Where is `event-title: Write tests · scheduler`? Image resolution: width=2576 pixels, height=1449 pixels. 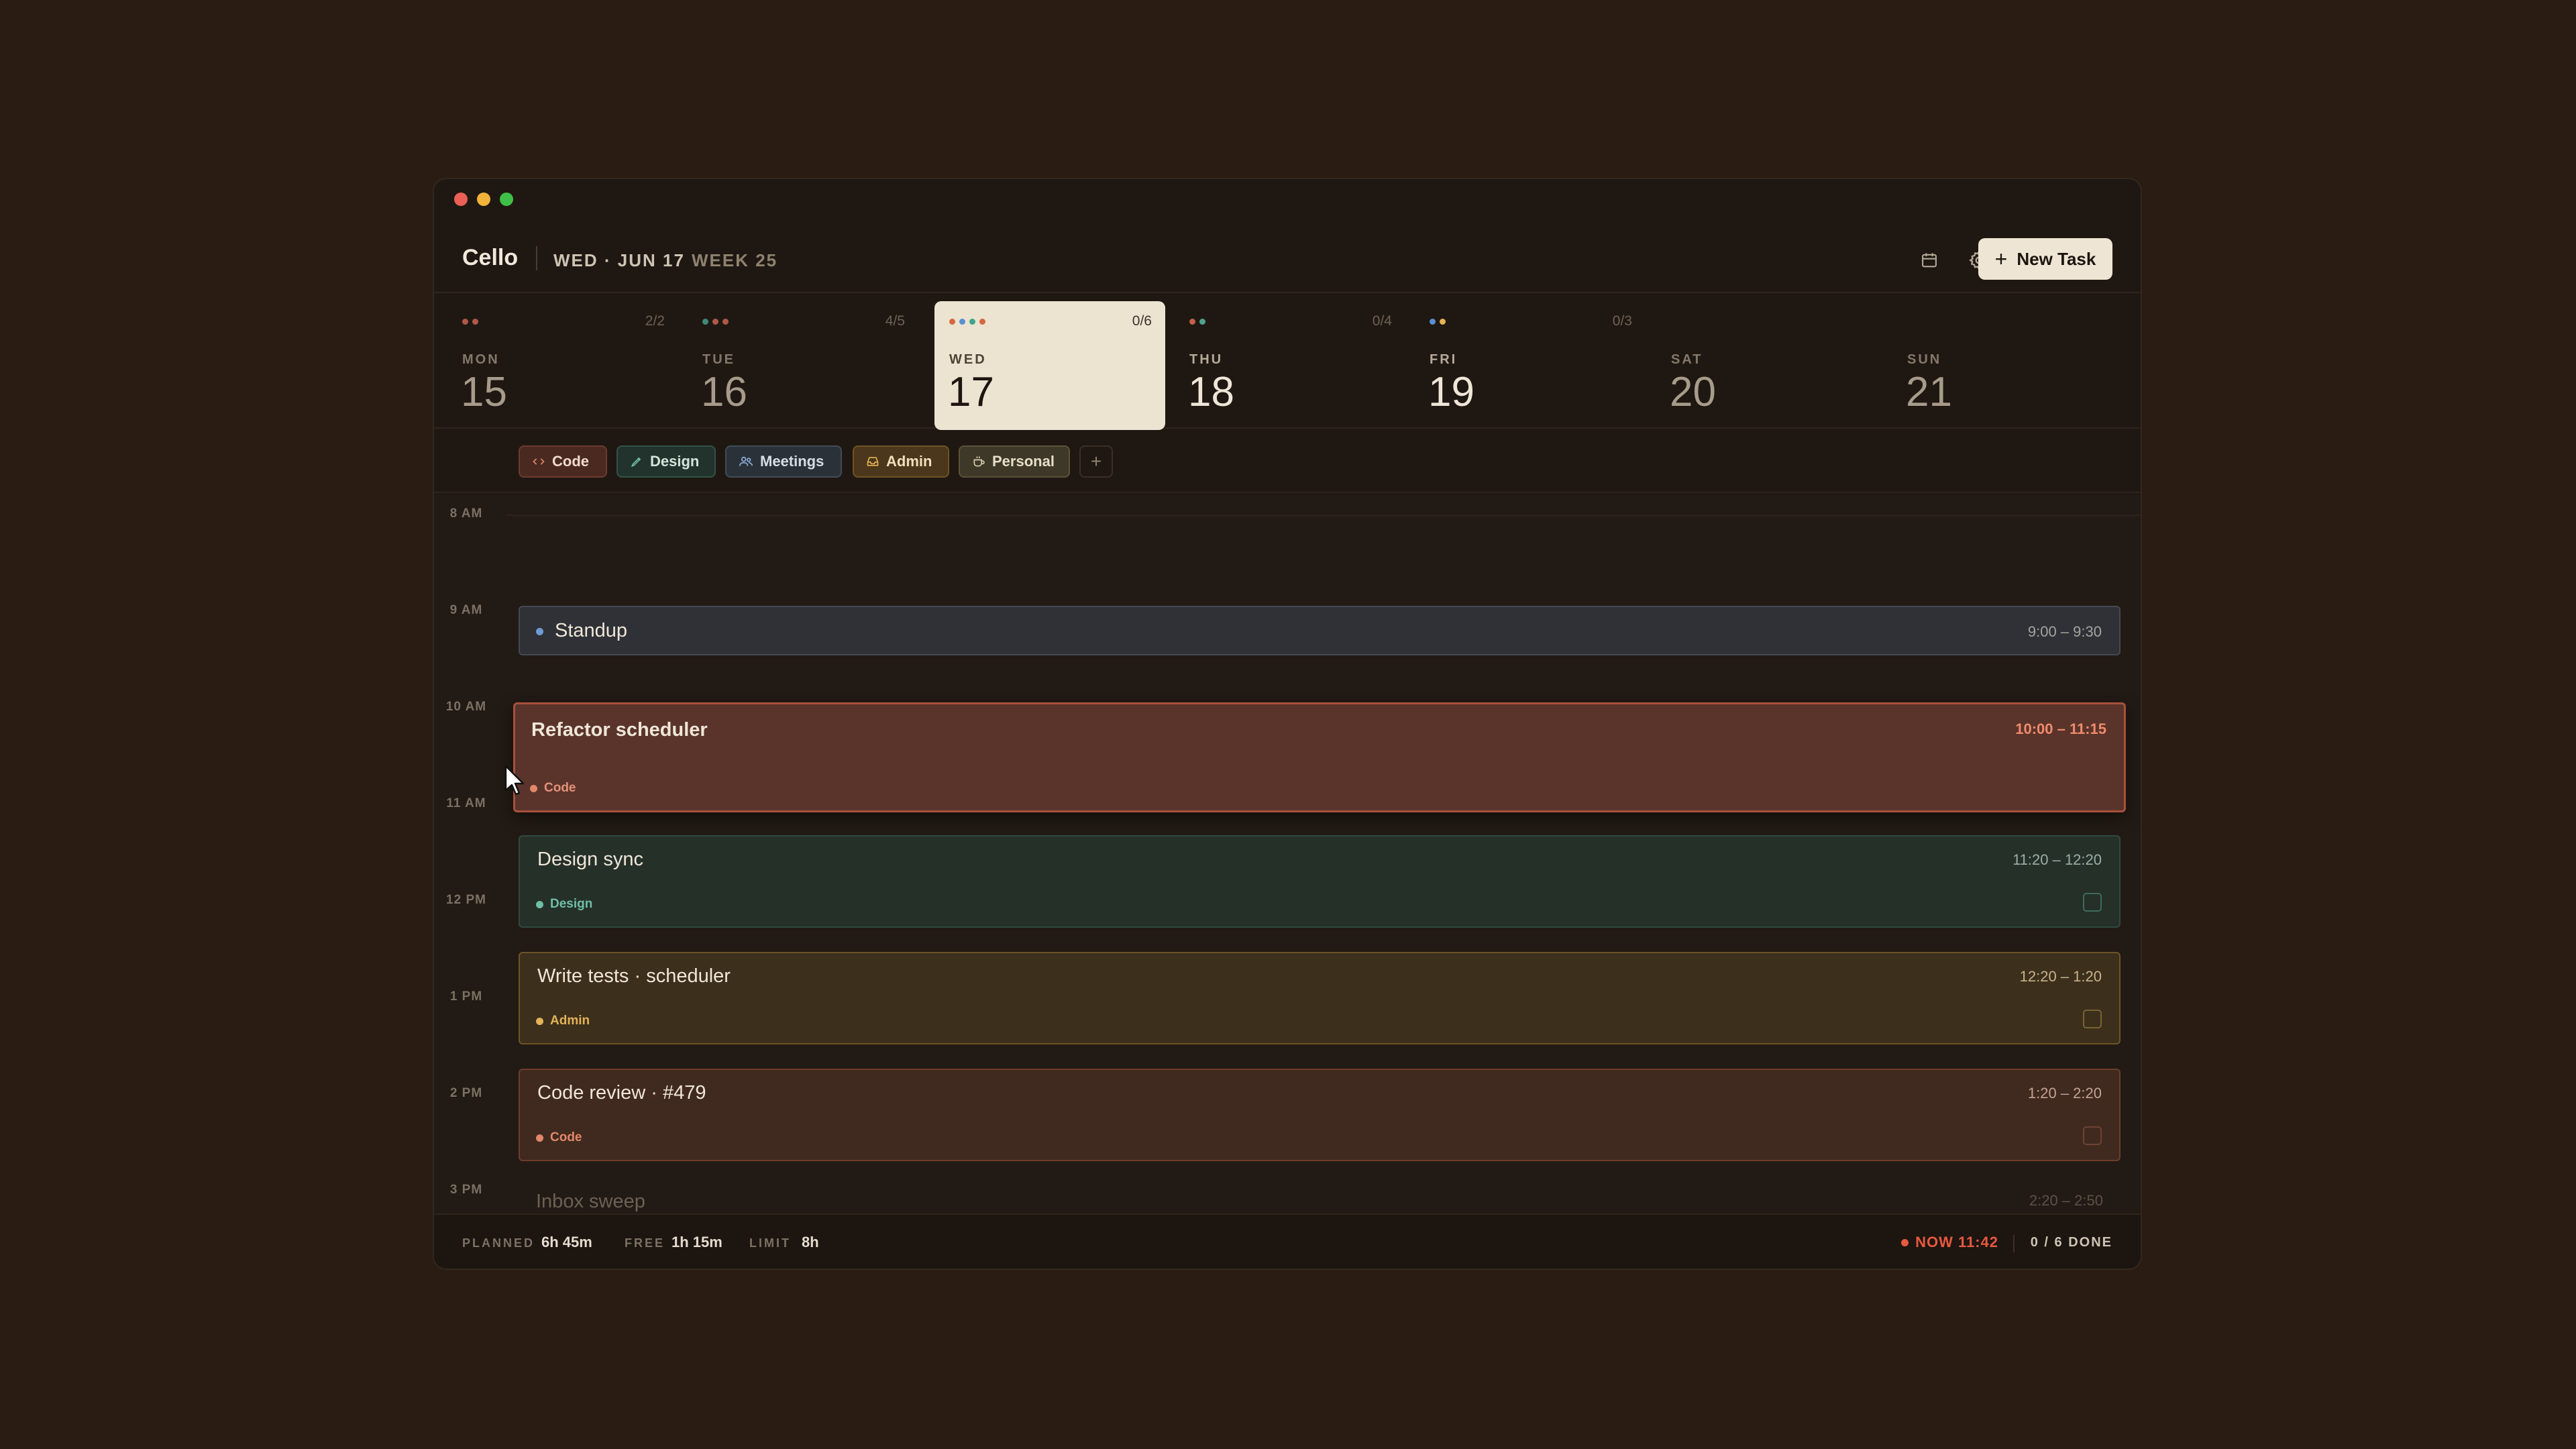
event-title: Write tests · scheduler is located at coordinates (634, 976).